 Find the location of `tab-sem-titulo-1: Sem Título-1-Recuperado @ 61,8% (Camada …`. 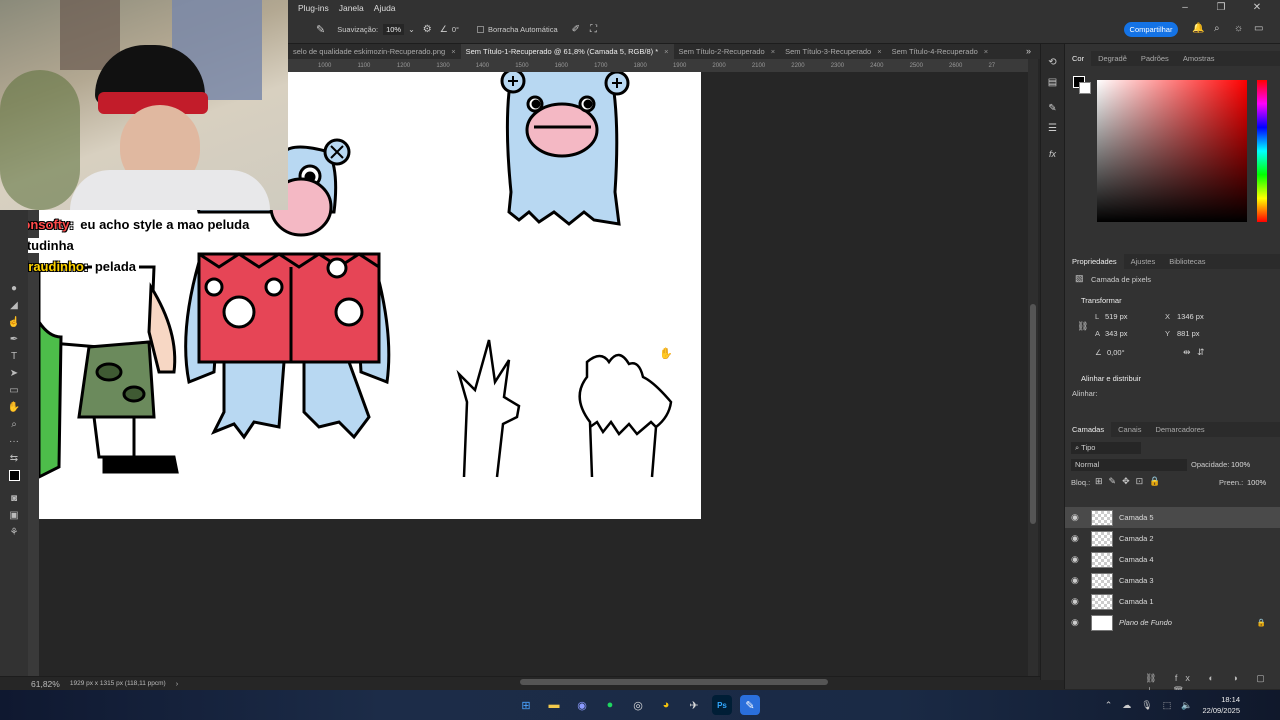

tab-sem-titulo-1: Sem Título-1-Recuperado @ 61,8% (Camada … is located at coordinates (567, 51).